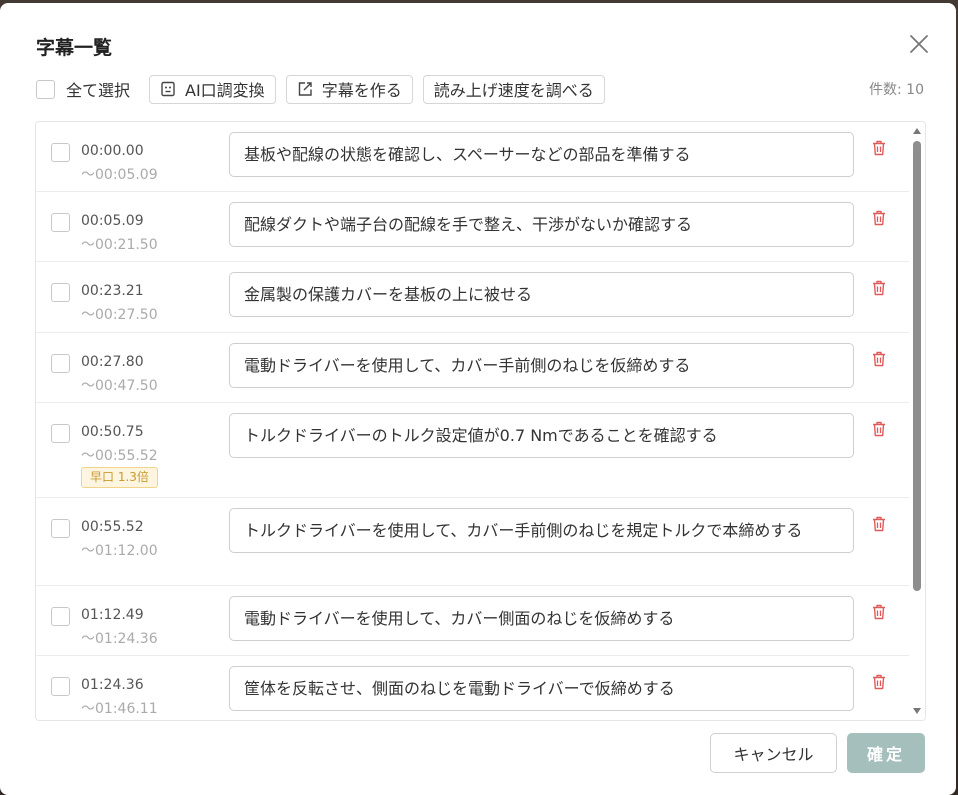  What do you see at coordinates (119, 175) in the screenshot?
I see `end-time: 〜00:05.09` at bounding box center [119, 175].